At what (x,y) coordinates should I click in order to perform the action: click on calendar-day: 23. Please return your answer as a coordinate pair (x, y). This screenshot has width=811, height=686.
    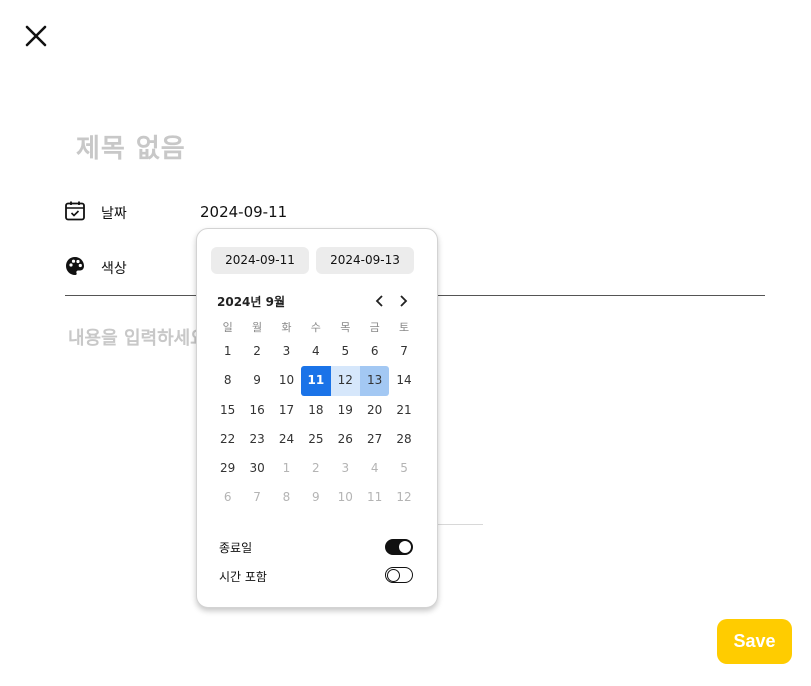
    Looking at the image, I should click on (256, 439).